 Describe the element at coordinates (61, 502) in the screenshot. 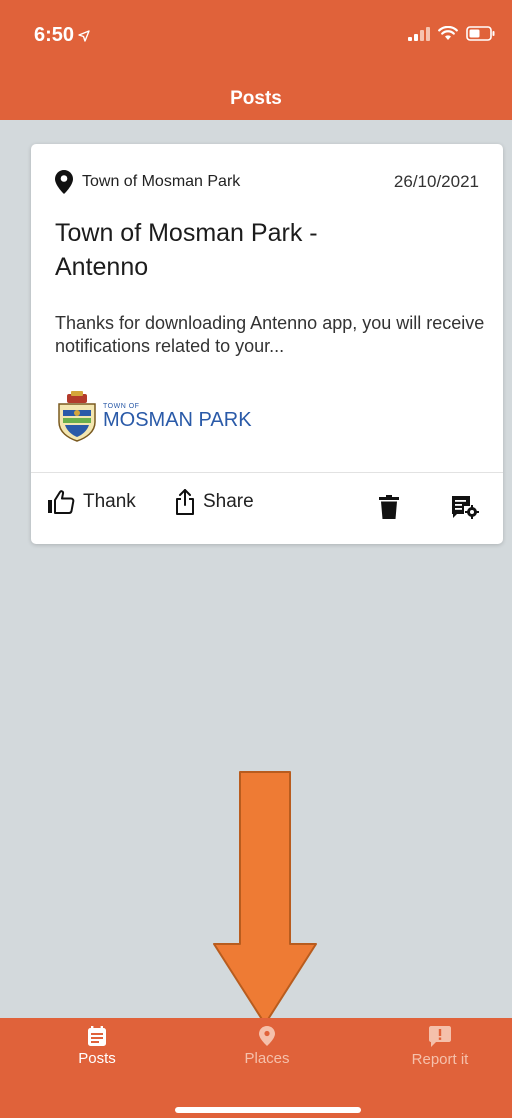

I see `thumbs-up-icon` at that location.